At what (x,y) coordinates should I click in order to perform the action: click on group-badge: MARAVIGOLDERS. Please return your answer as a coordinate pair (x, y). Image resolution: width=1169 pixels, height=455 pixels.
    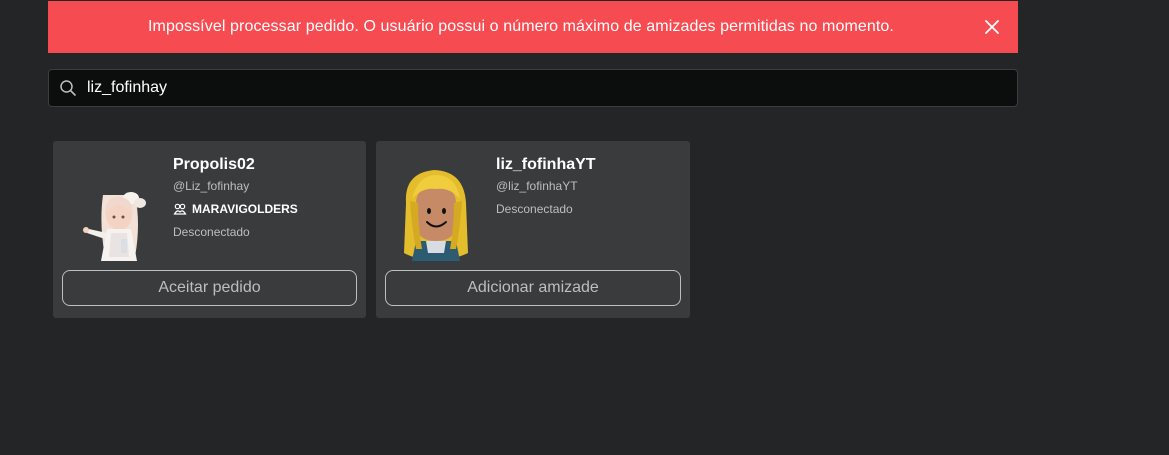
    Looking at the image, I should click on (265, 209).